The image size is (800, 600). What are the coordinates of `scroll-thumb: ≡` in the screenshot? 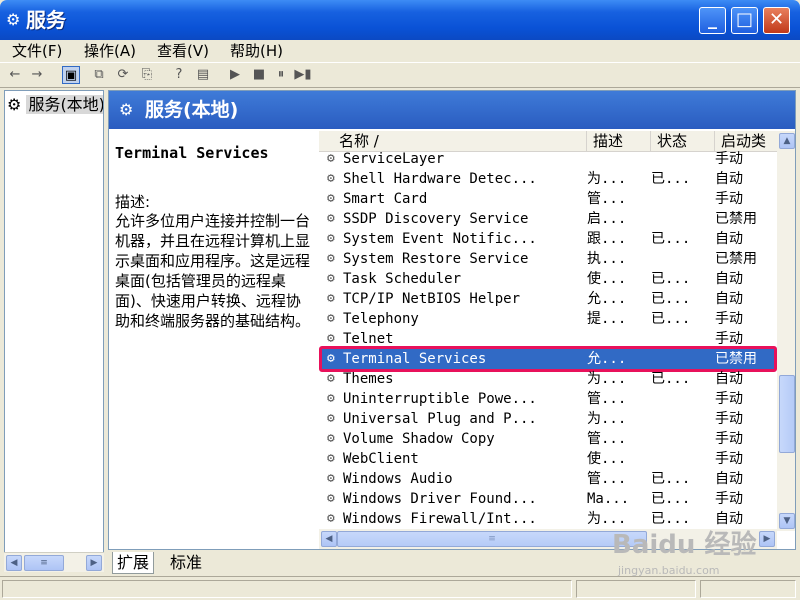 It's located at (44, 563).